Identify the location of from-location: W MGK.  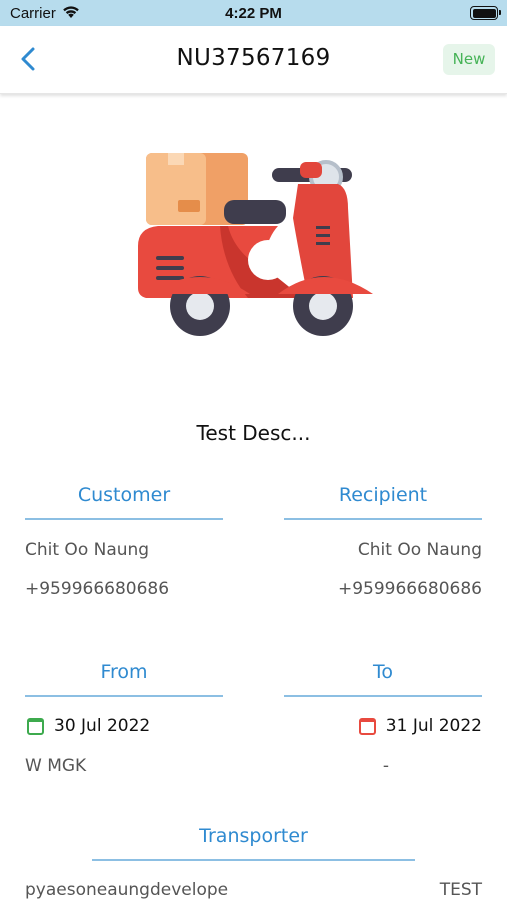
(56, 766).